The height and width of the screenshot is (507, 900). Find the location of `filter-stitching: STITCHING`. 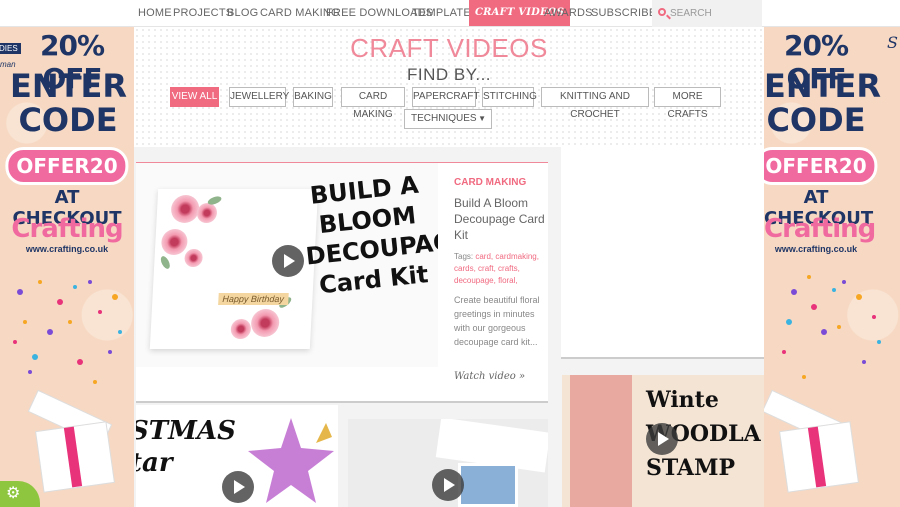

filter-stitching: STITCHING is located at coordinates (509, 97).